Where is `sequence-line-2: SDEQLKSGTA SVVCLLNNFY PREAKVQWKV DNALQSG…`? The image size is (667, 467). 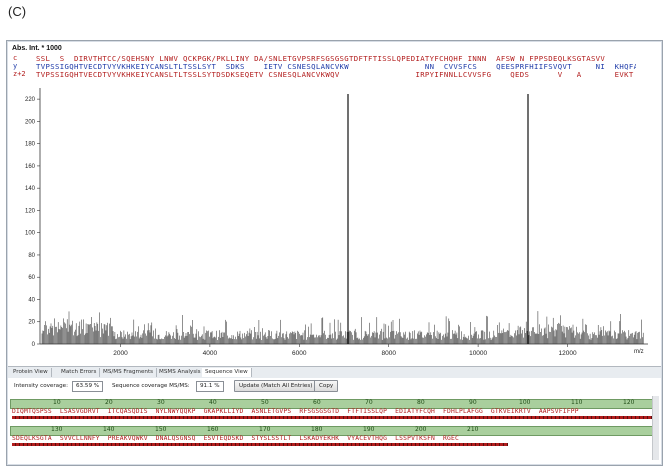
sequence-line-2: SDEQLKSGTA SVVCLLNNFY PREAKVQWKV DNALQSG… is located at coordinates (235, 438).